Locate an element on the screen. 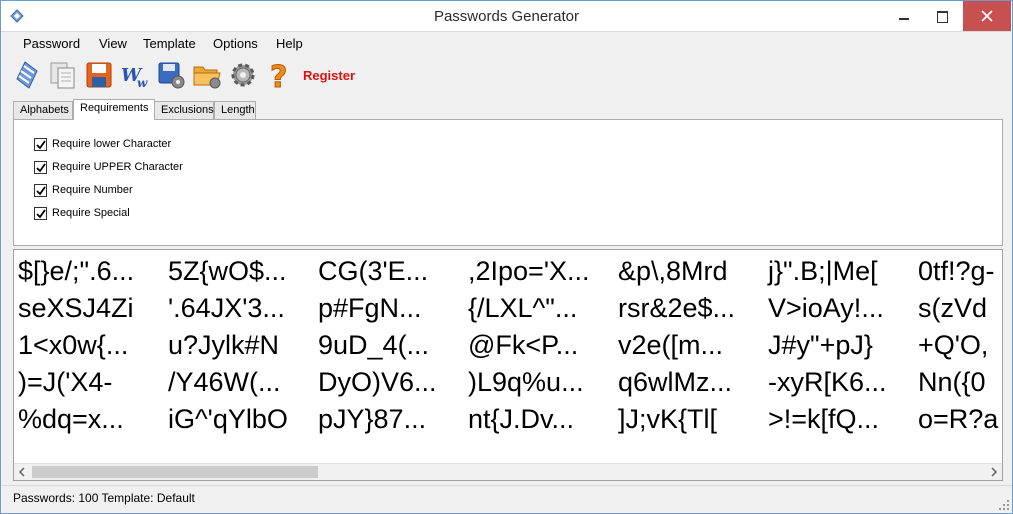  password-cell: o=R?a is located at coordinates (958, 419).